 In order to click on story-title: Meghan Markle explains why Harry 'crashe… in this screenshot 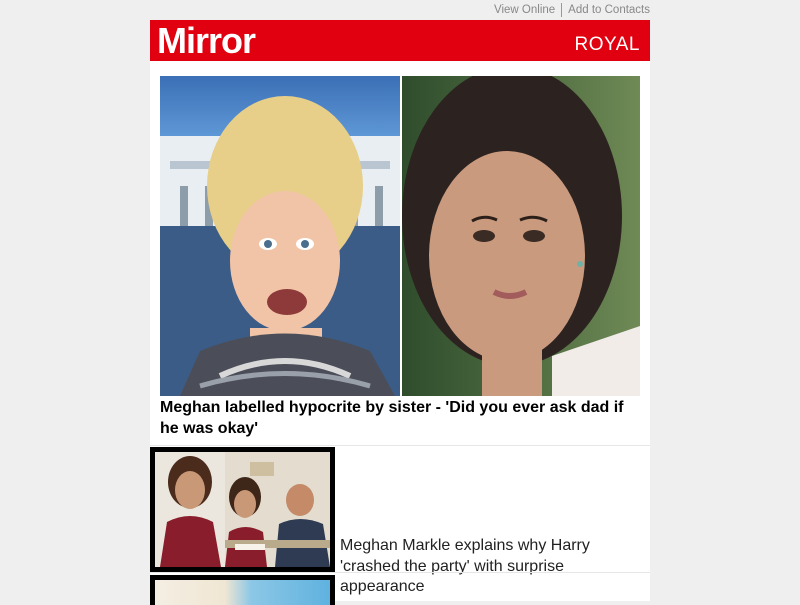, I will do `click(485, 567)`.